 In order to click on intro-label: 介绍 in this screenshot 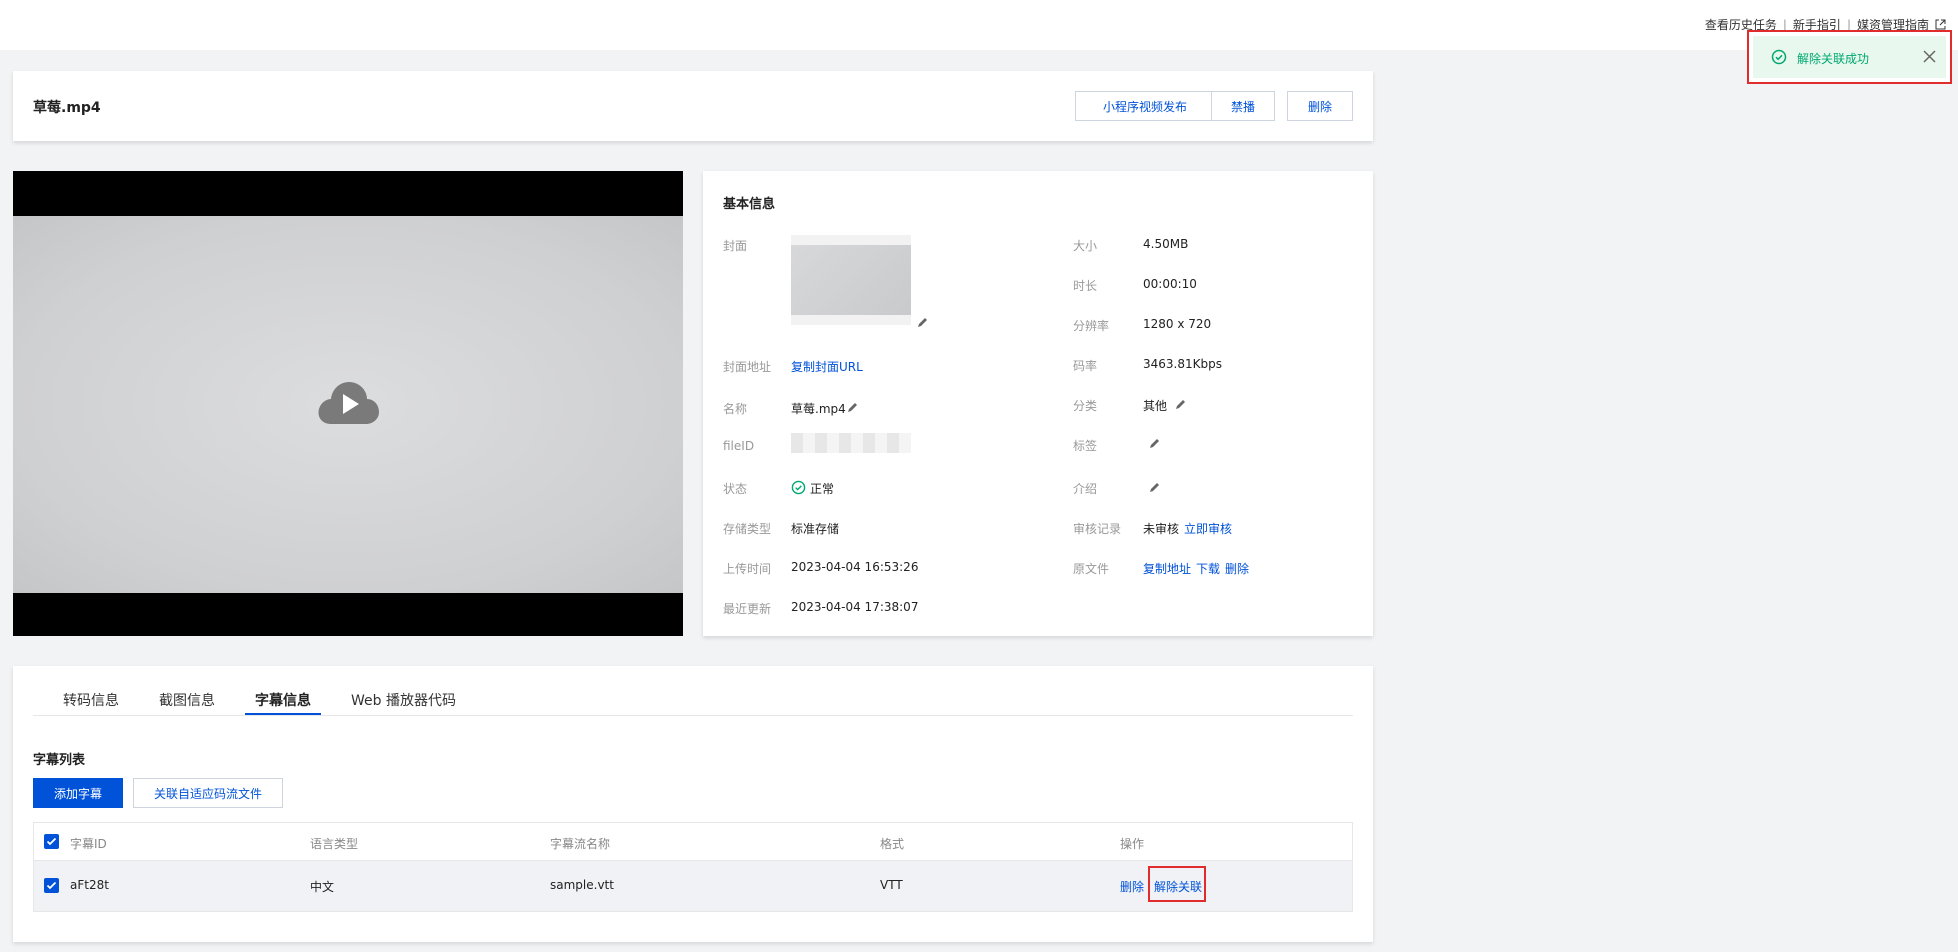, I will do `click(1085, 489)`.